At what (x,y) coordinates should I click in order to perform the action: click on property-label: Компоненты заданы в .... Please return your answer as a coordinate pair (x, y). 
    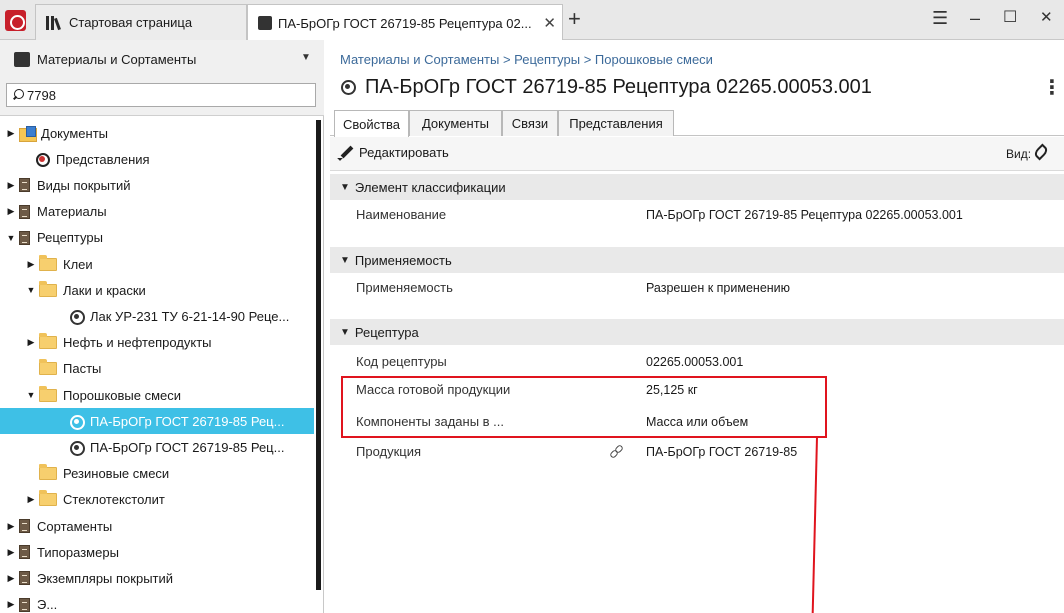
    Looking at the image, I should click on (430, 421).